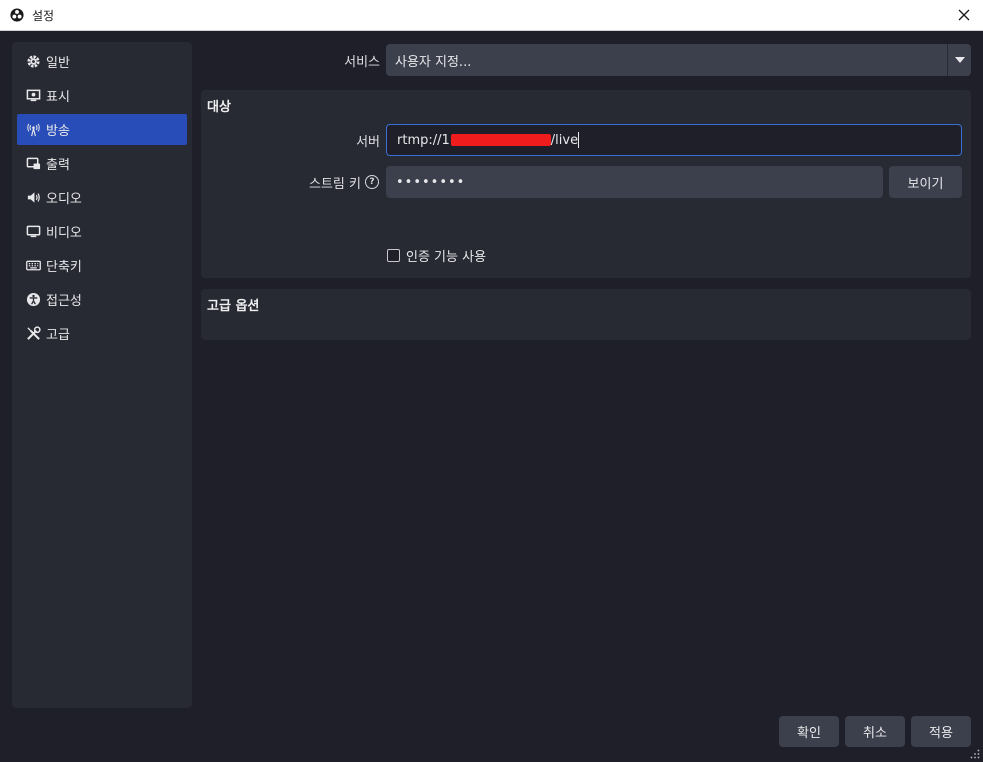  What do you see at coordinates (446, 257) in the screenshot?
I see `auth-checkbox-label: 인증 기능 사용` at bounding box center [446, 257].